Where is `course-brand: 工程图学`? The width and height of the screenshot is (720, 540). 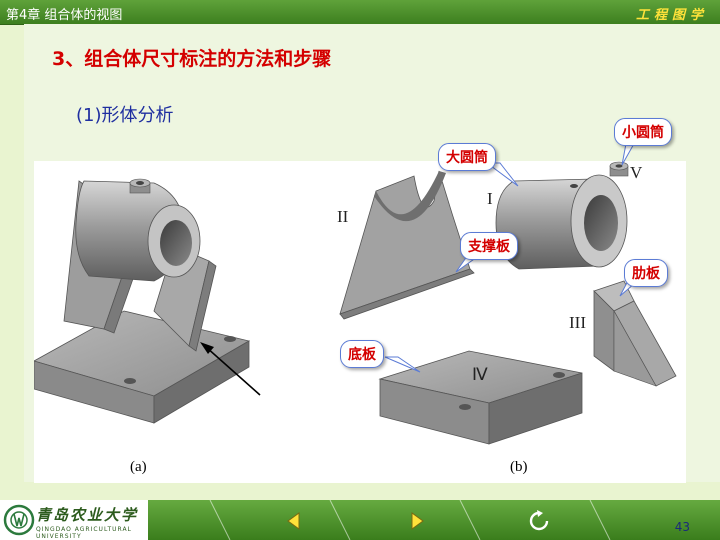
course-brand: 工程图学 is located at coordinates (671, 15).